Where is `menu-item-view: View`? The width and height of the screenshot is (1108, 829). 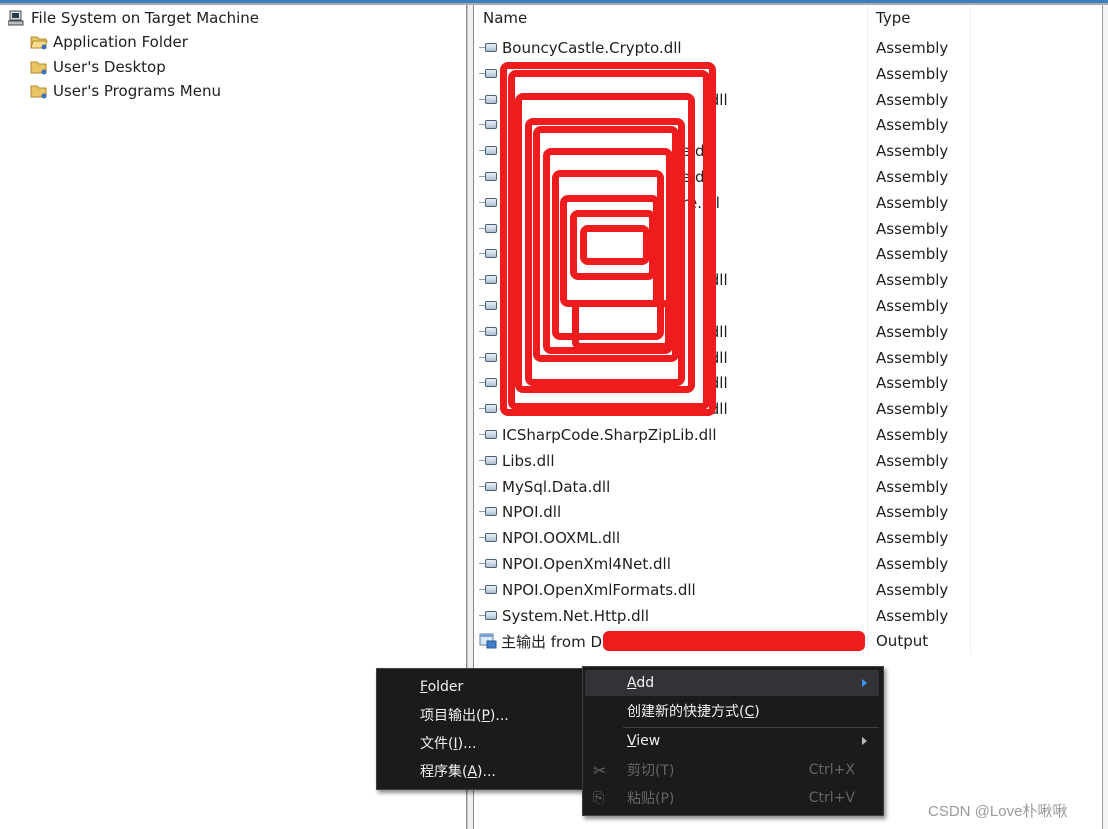 menu-item-view: View is located at coordinates (732, 741).